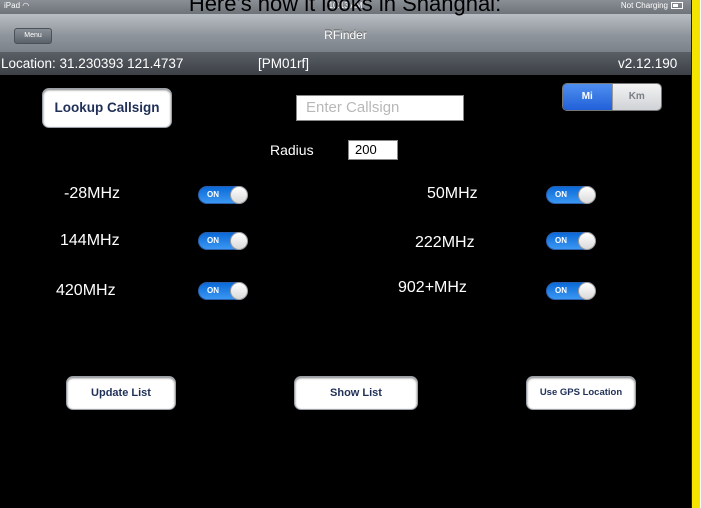 This screenshot has height=508, width=701. What do you see at coordinates (571, 291) in the screenshot?
I see `toggle-902mhz: ON` at bounding box center [571, 291].